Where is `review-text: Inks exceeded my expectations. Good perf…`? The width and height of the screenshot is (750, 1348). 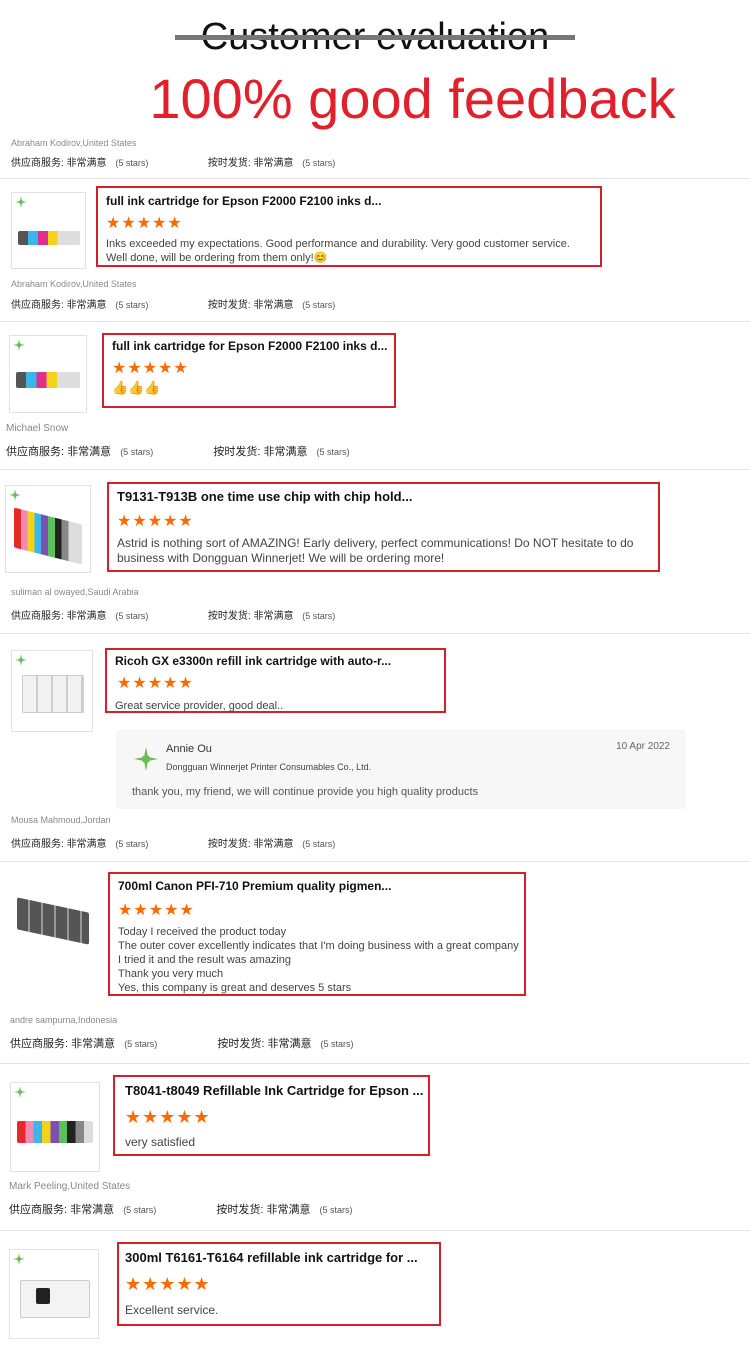 review-text: Inks exceeded my expectations. Good perf… is located at coordinates (338, 251).